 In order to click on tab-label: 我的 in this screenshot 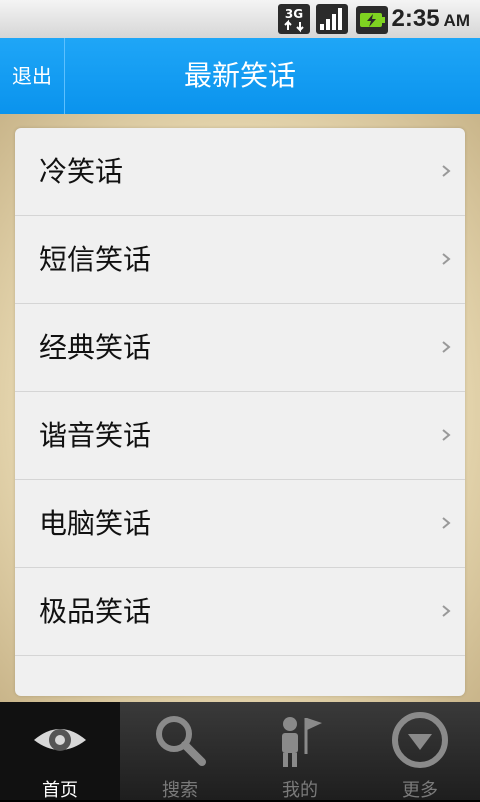, I will do `click(300, 790)`.